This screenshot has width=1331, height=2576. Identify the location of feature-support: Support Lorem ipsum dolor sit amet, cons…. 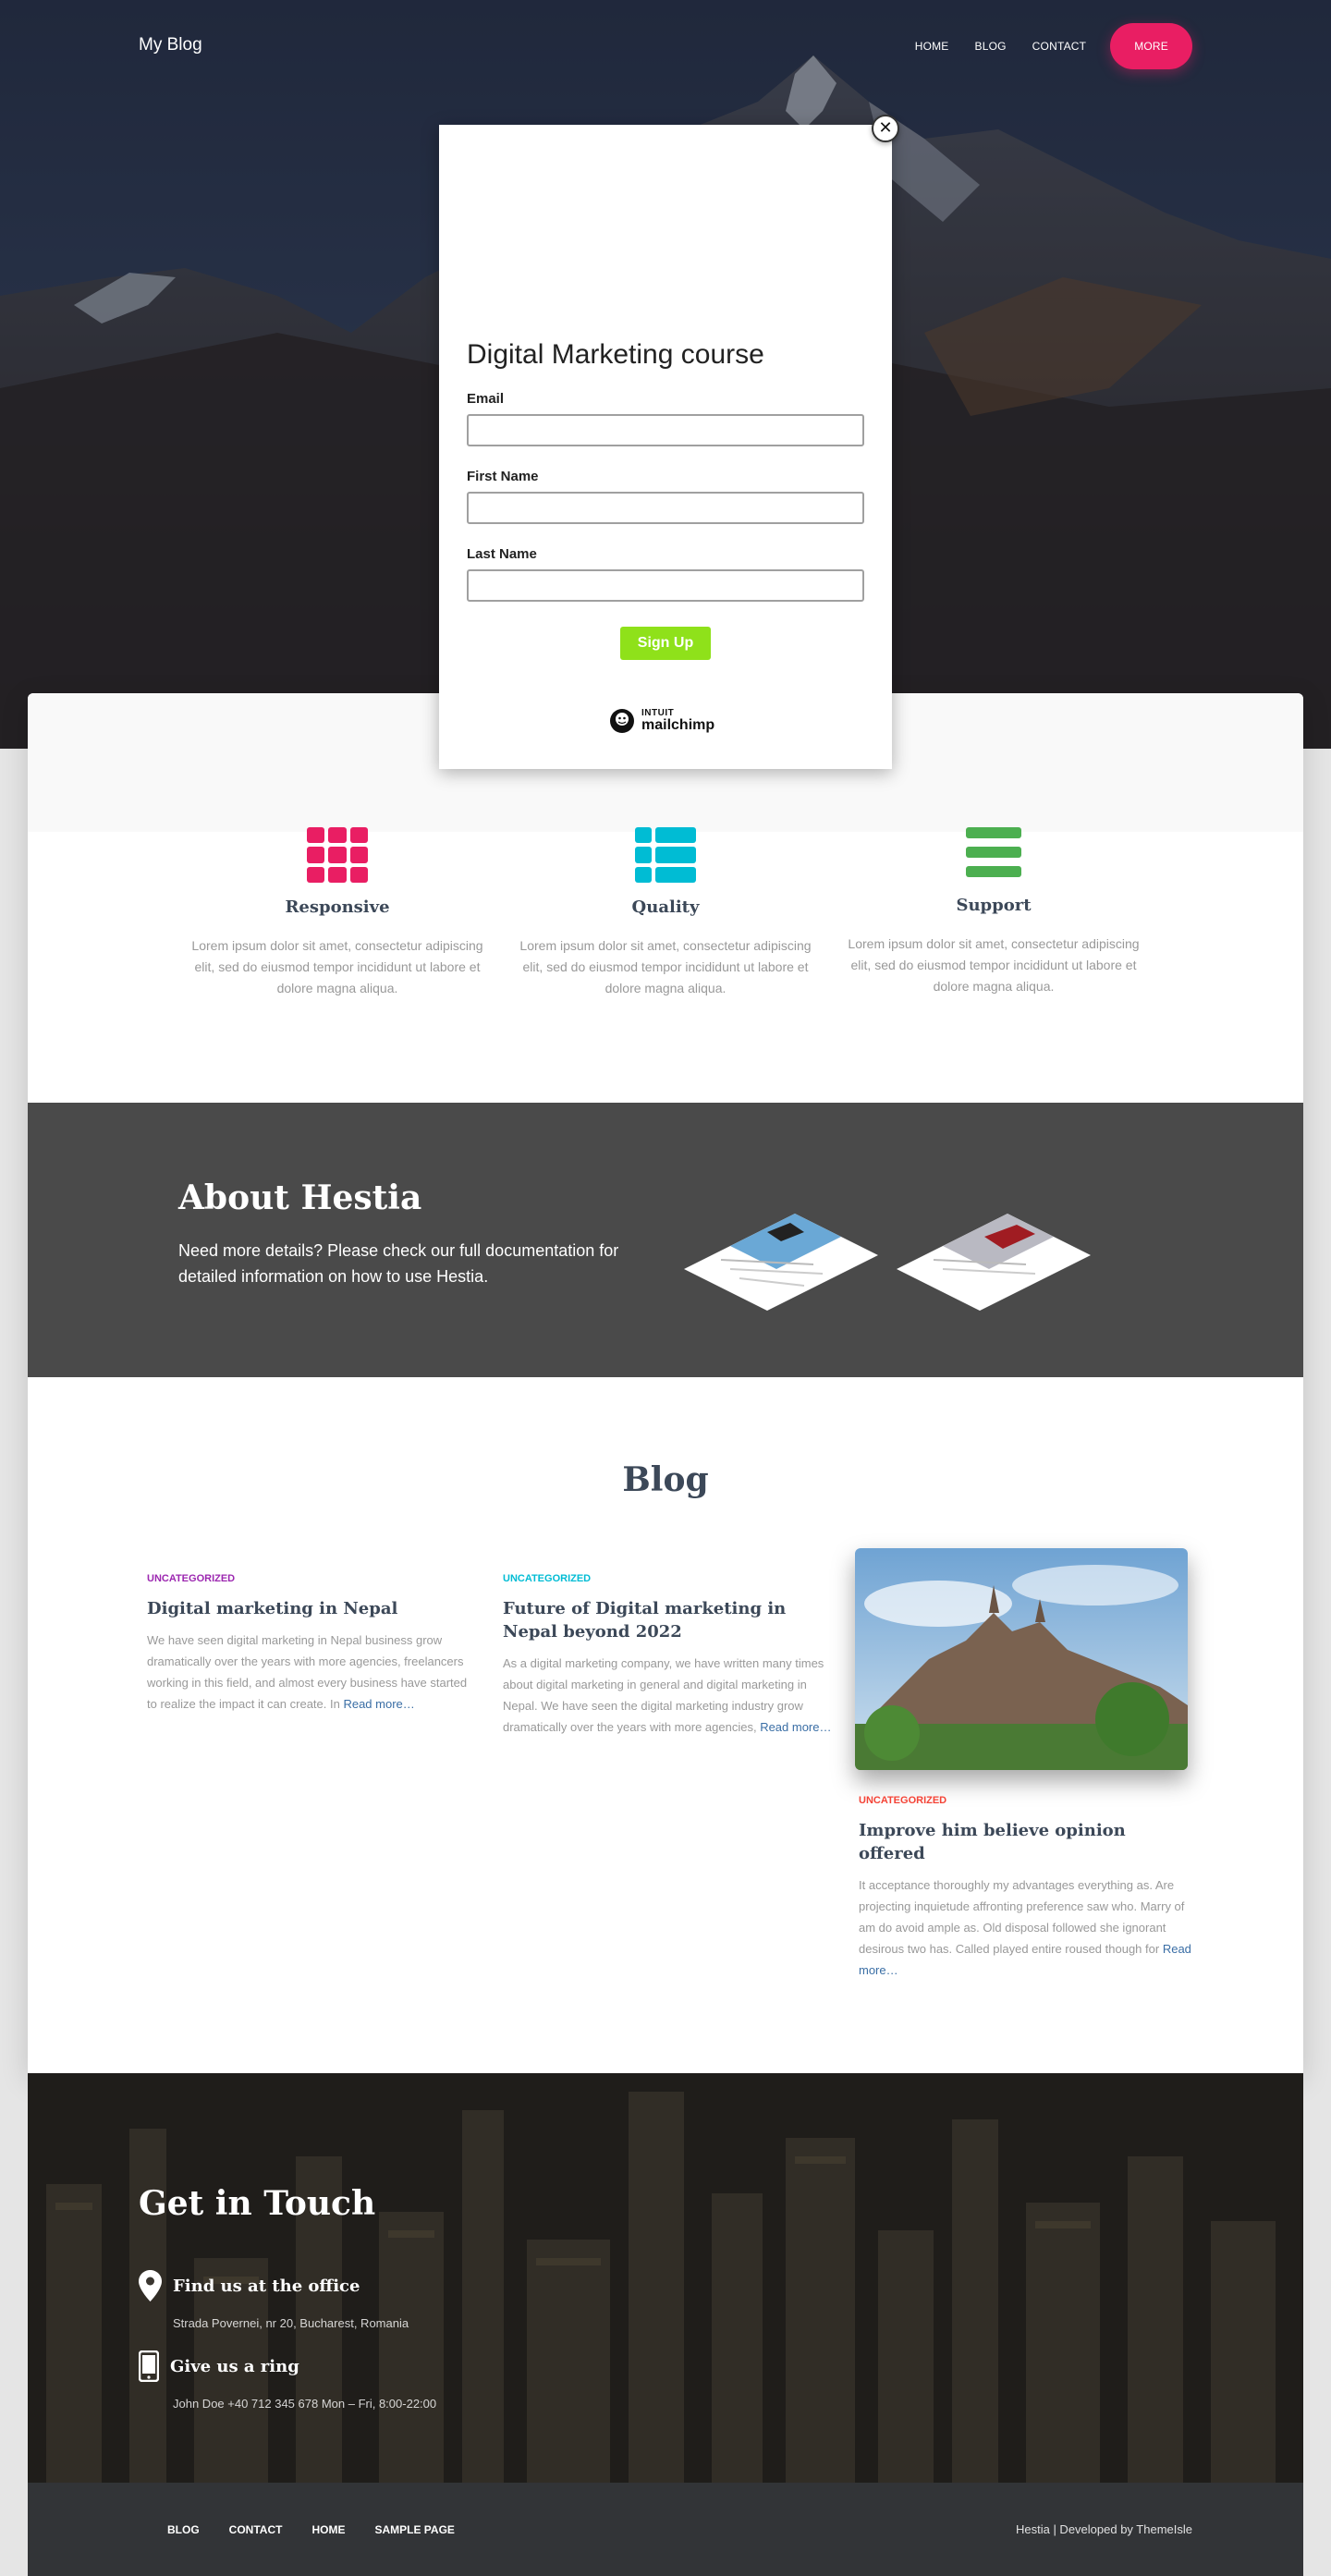
(994, 912).